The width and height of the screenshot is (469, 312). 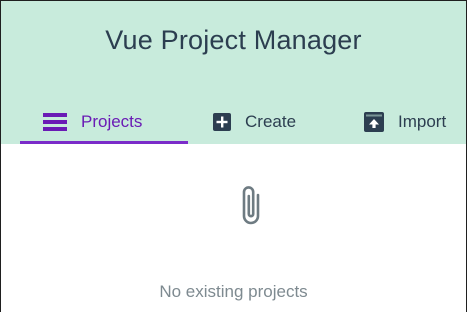 What do you see at coordinates (422, 121) in the screenshot?
I see `tab-import-label: Import` at bounding box center [422, 121].